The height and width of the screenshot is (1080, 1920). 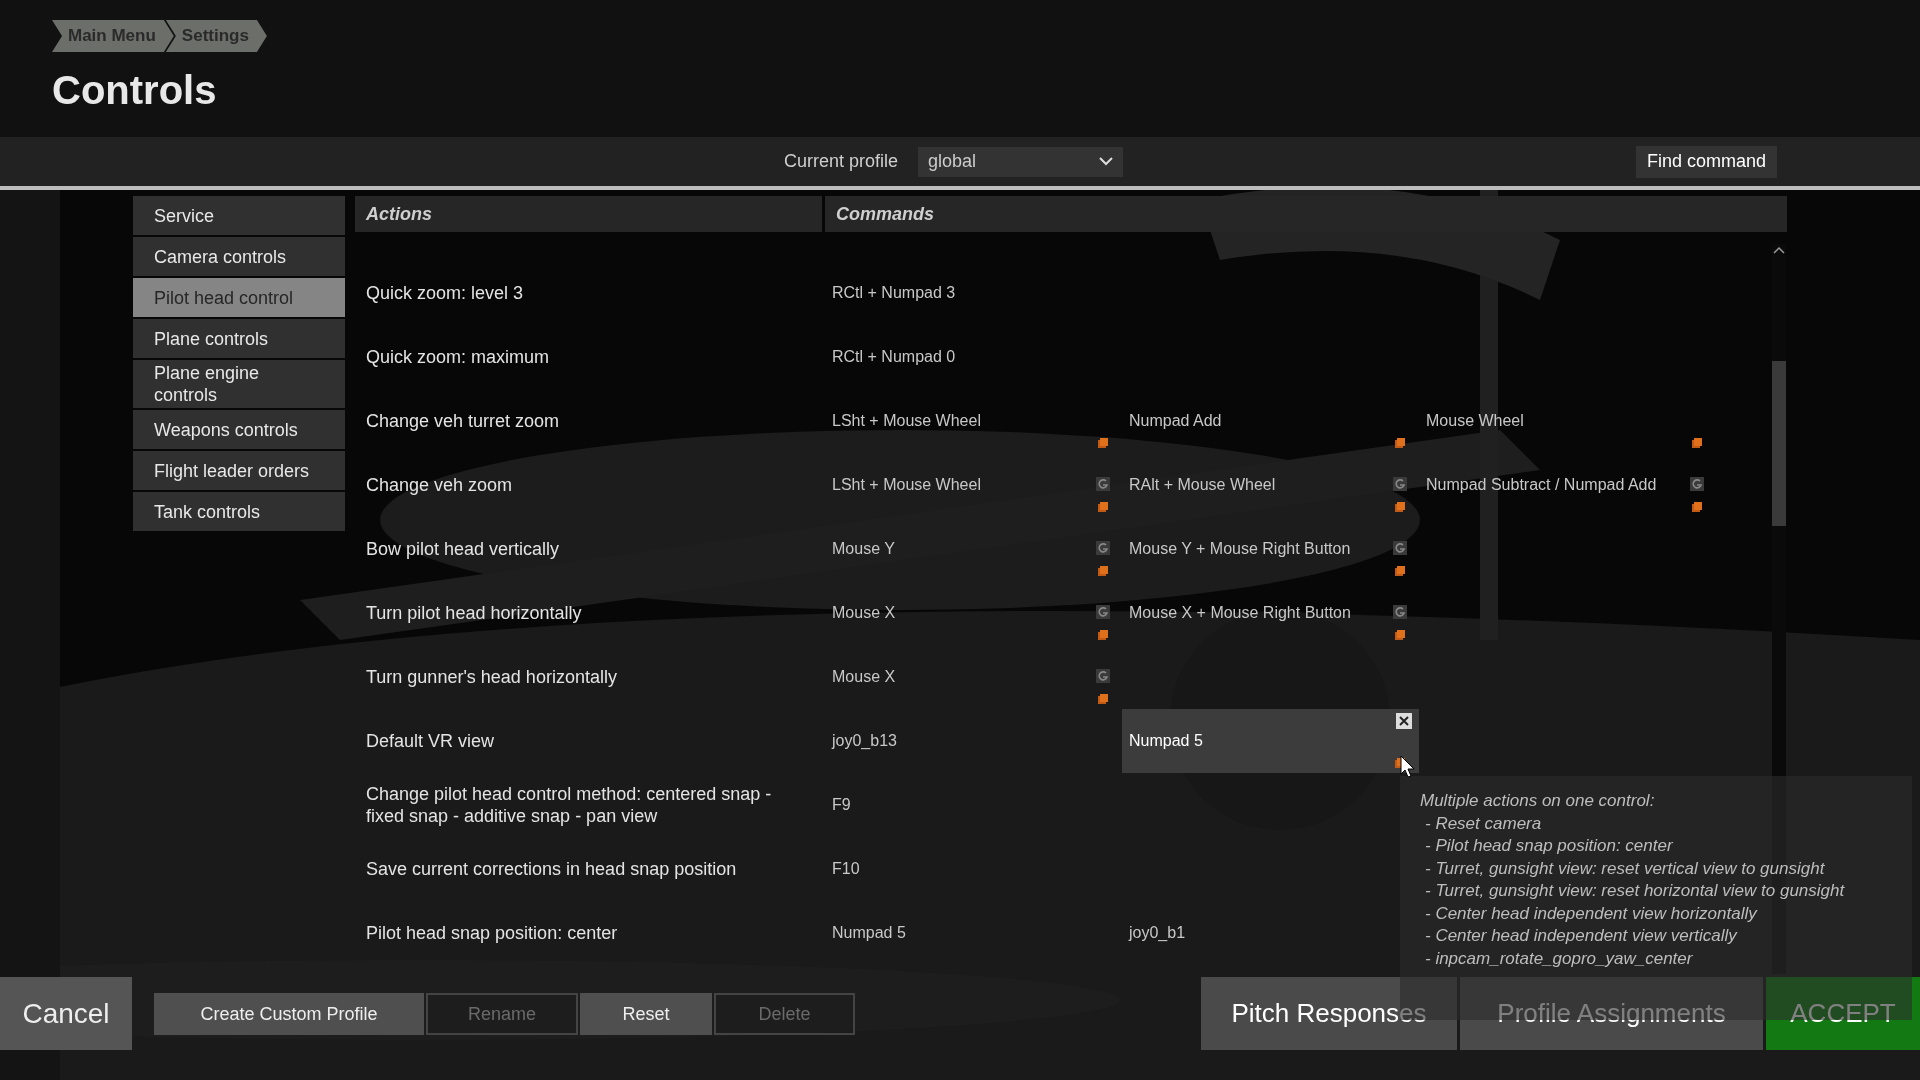 I want to click on close-icon, so click(x=1404, y=721).